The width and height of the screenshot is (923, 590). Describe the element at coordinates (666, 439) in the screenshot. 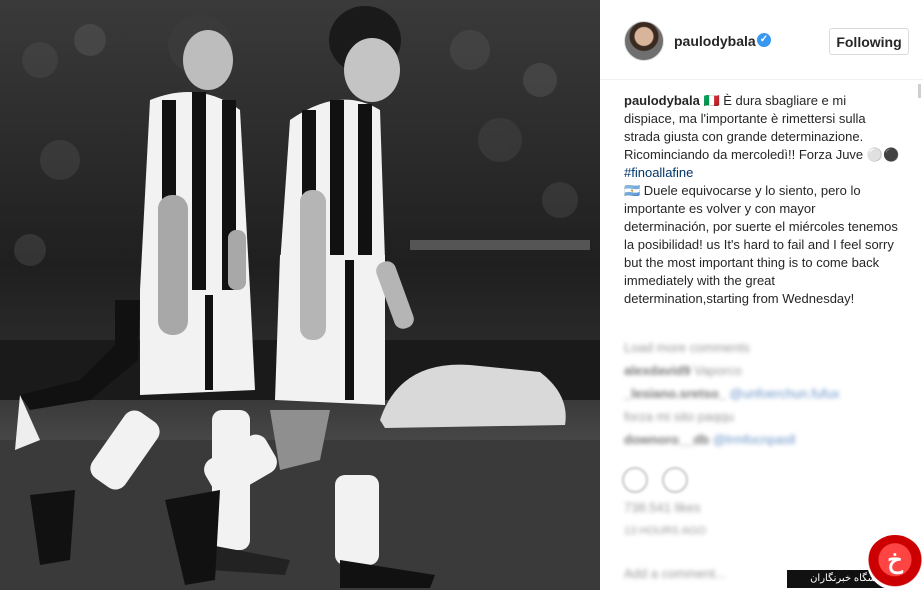

I see `comment-username: downoro__db` at that location.